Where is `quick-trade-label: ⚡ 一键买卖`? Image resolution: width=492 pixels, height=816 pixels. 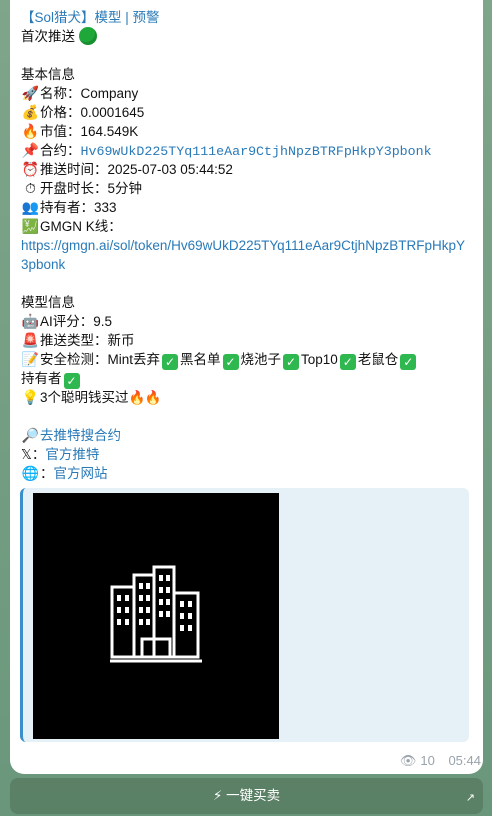
quick-trade-label: ⚡ 一键买卖 is located at coordinates (246, 795).